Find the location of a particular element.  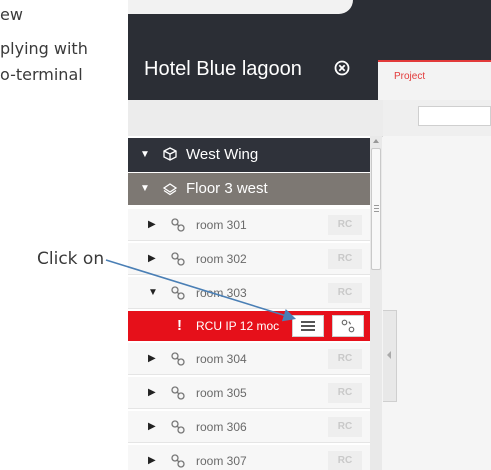

tree-item-room: ▶ room 306 RC is located at coordinates (249, 427).